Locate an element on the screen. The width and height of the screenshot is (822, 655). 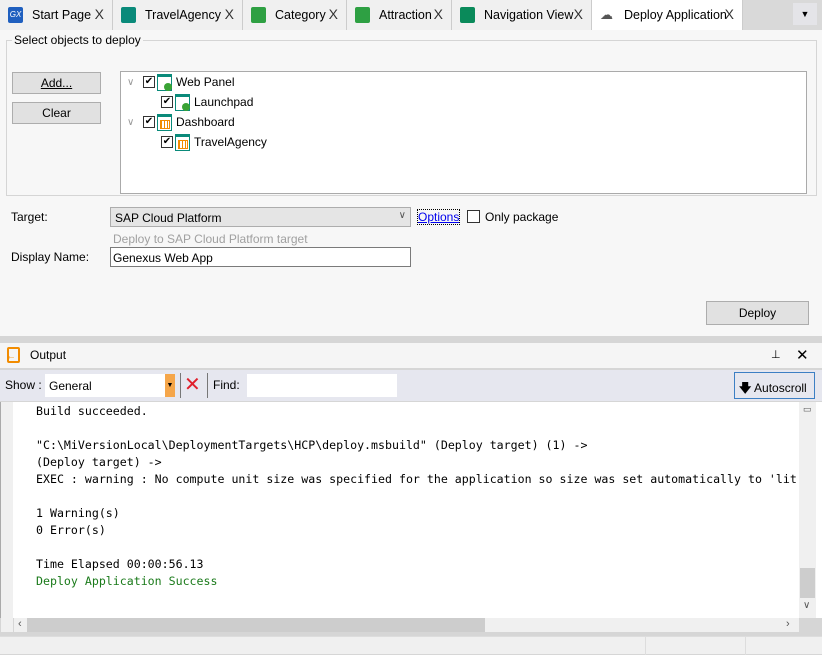
output-line: Build succeeded. is located at coordinates (92, 411).